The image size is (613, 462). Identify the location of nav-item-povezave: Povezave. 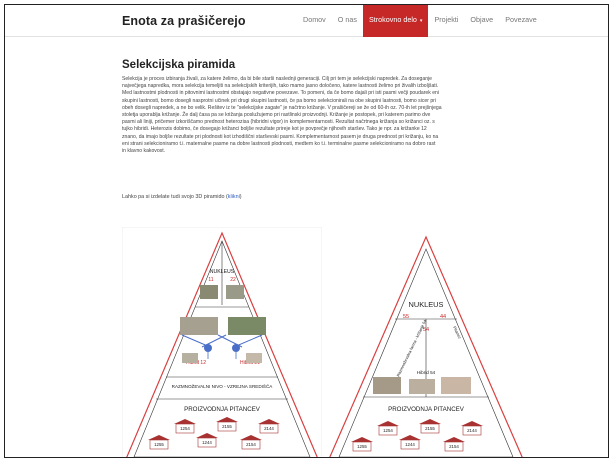
(521, 21).